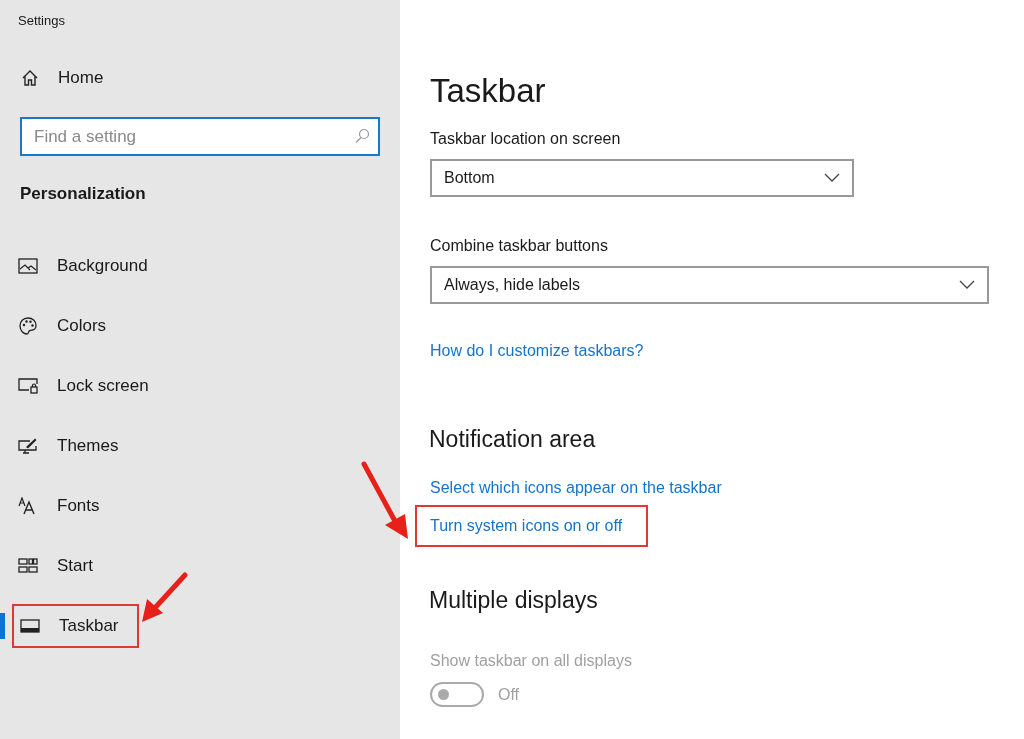 This screenshot has height=739, width=1024. What do you see at coordinates (28, 266) in the screenshot?
I see `image-icon` at bounding box center [28, 266].